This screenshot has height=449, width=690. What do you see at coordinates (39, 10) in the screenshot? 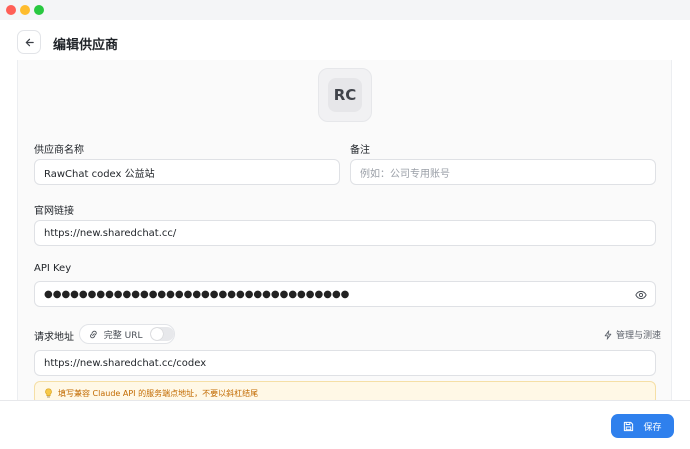
I see `zoom-window-button` at bounding box center [39, 10].